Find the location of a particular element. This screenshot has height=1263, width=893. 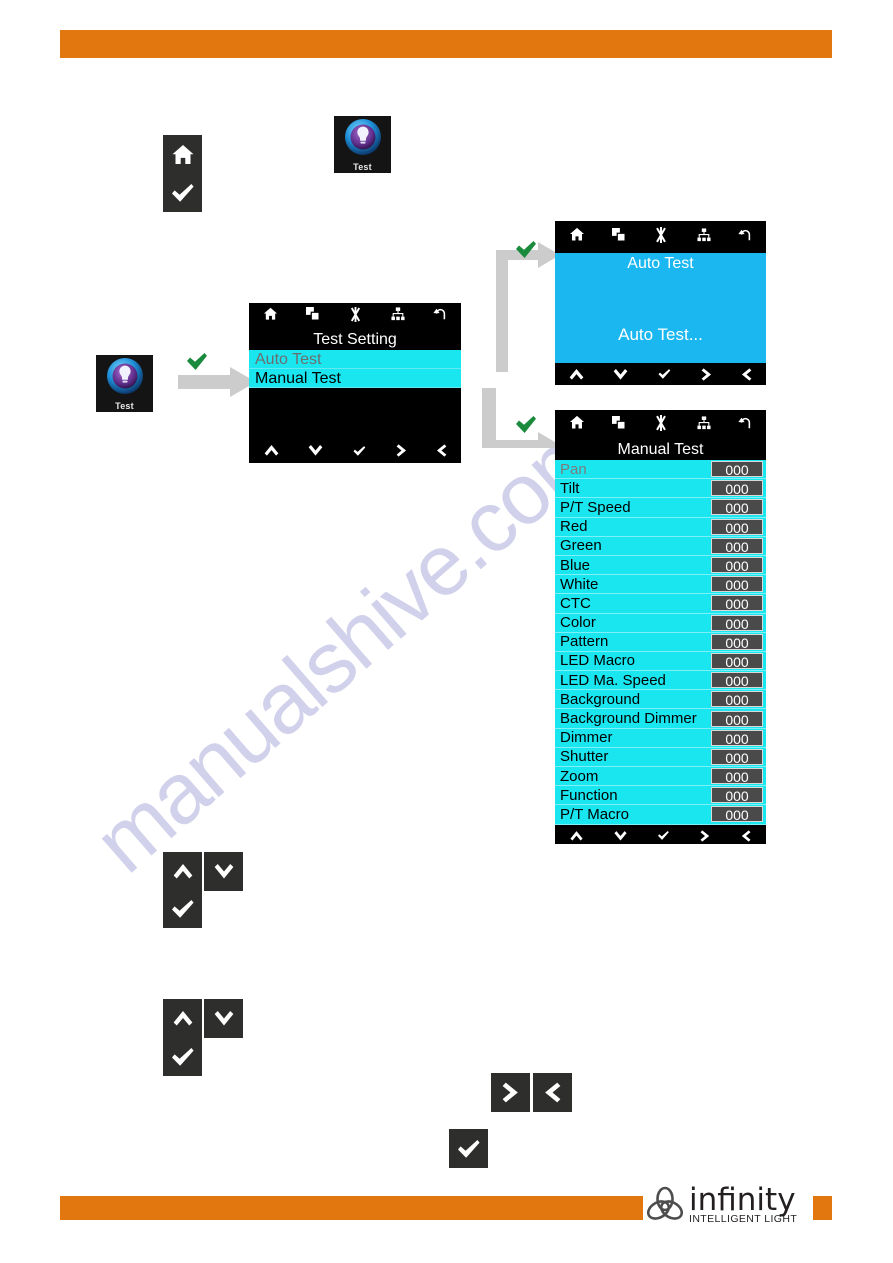

parameter-row: Tilt 000 is located at coordinates (660, 489).